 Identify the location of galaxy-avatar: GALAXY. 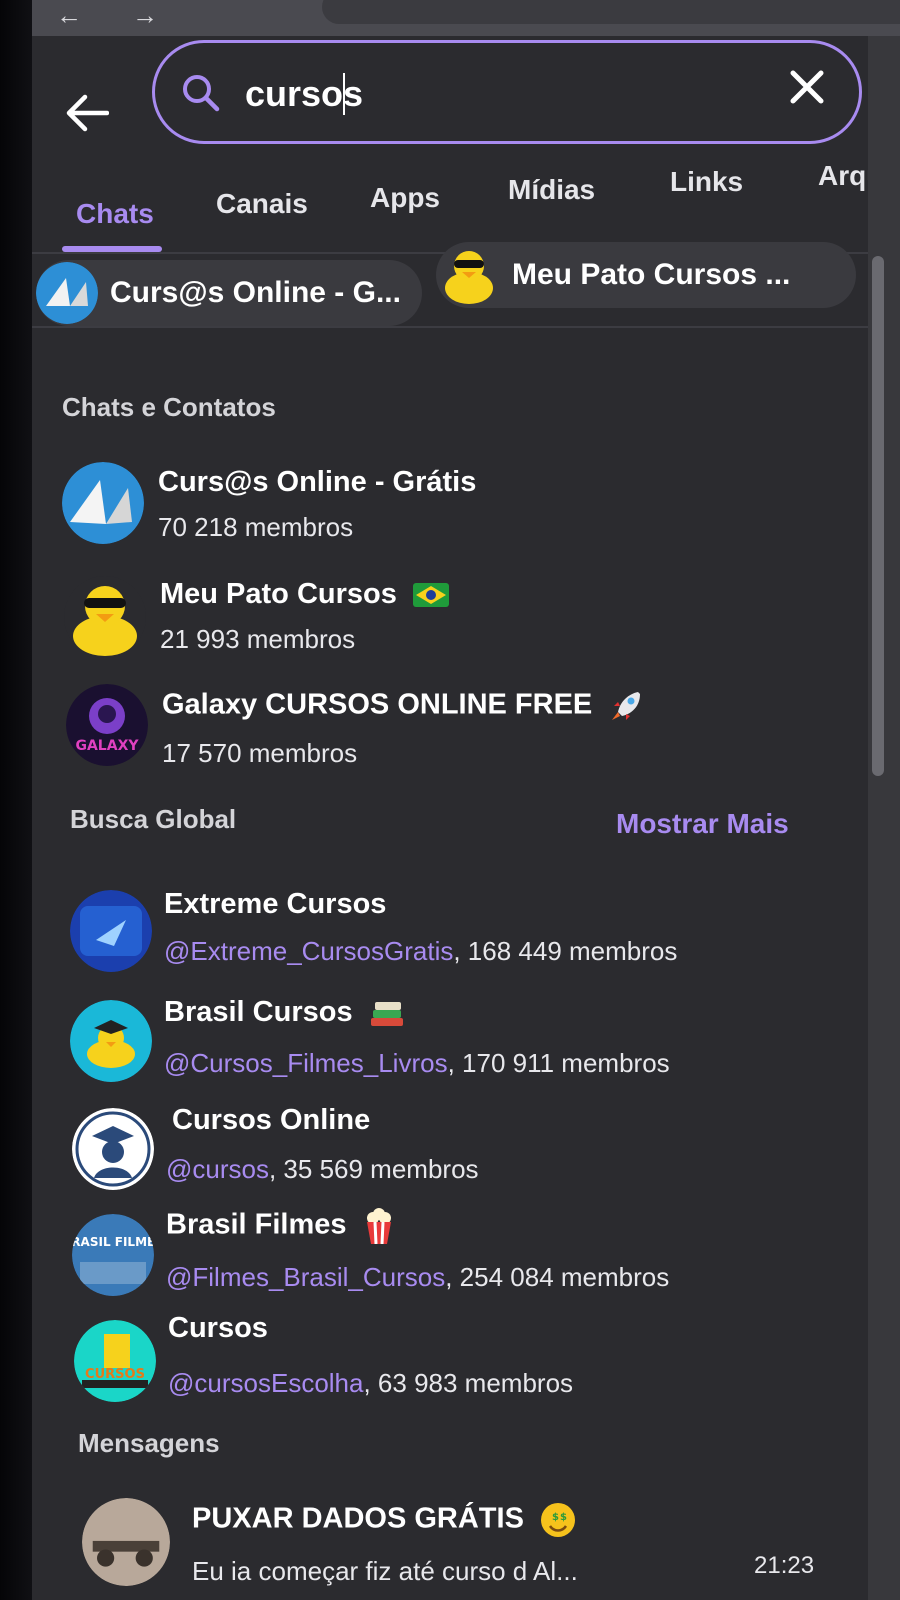
(107, 725).